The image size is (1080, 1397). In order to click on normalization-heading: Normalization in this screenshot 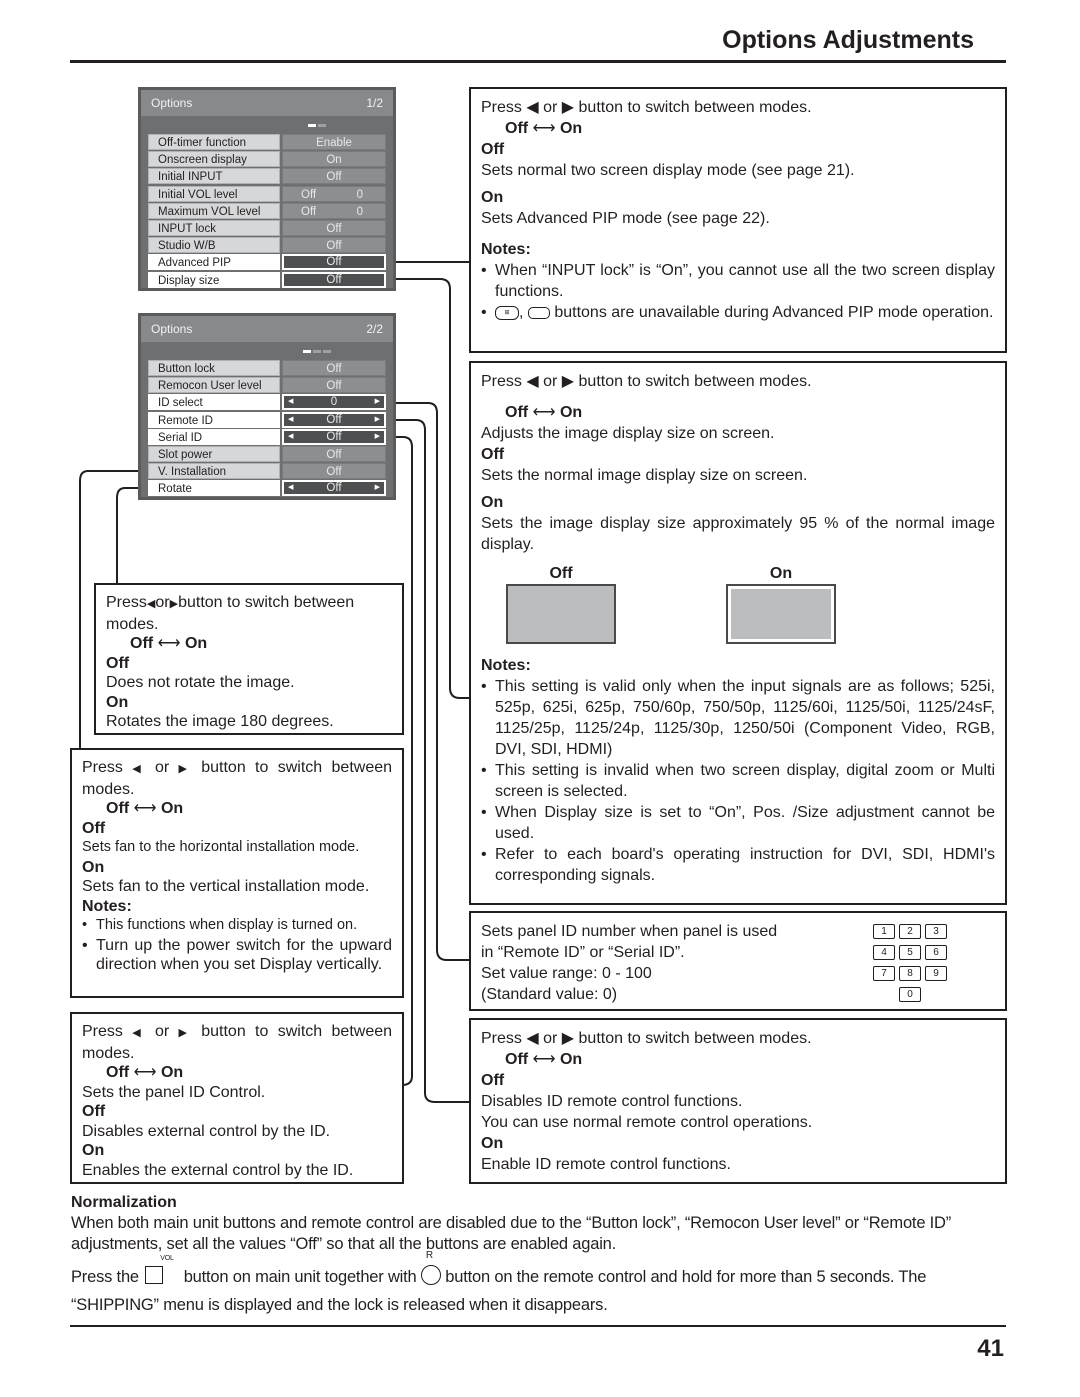, I will do `click(124, 1202)`.